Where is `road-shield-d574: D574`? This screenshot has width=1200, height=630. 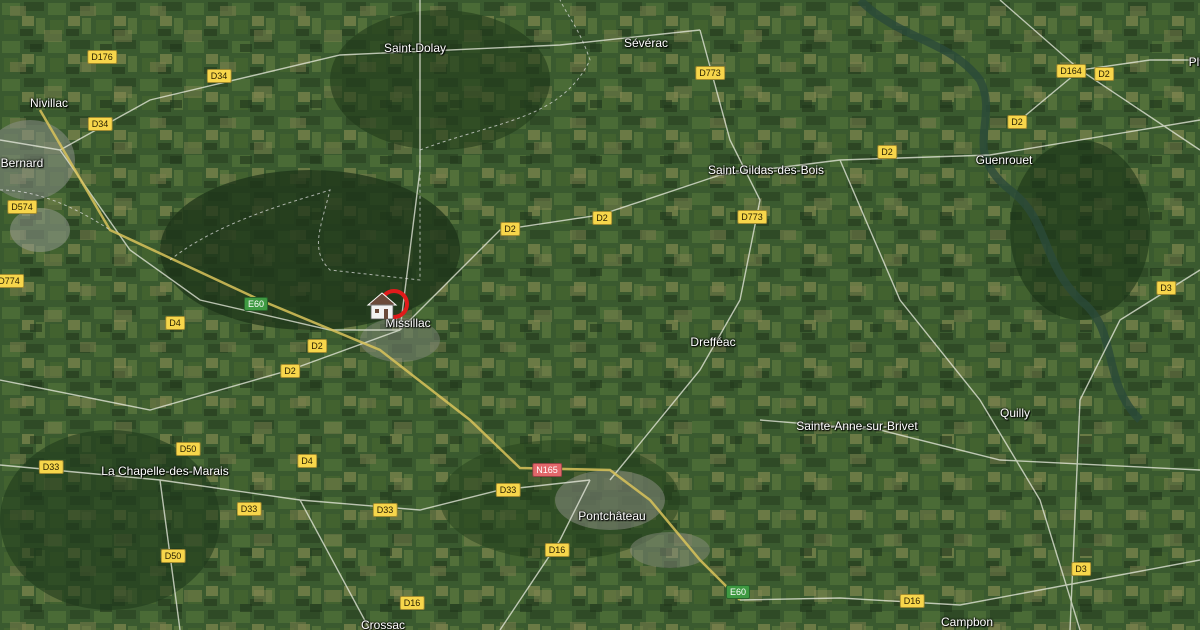
road-shield-d574: D574 is located at coordinates (22, 207).